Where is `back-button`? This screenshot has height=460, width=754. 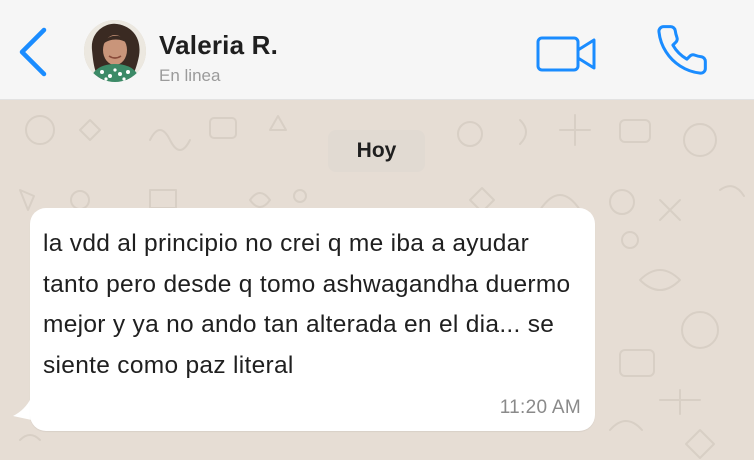
back-button is located at coordinates (33, 52).